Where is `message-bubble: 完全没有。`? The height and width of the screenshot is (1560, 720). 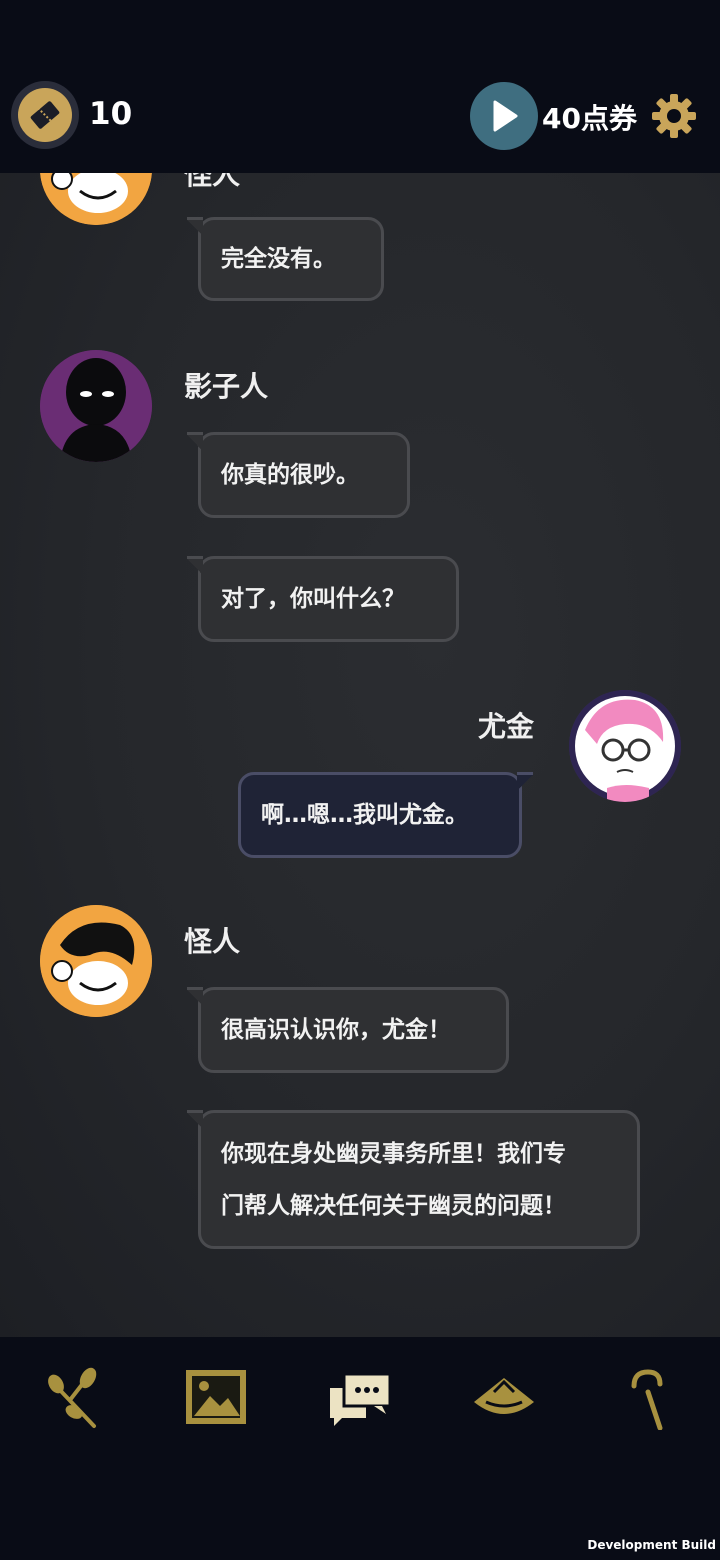 message-bubble: 完全没有。 is located at coordinates (285, 259).